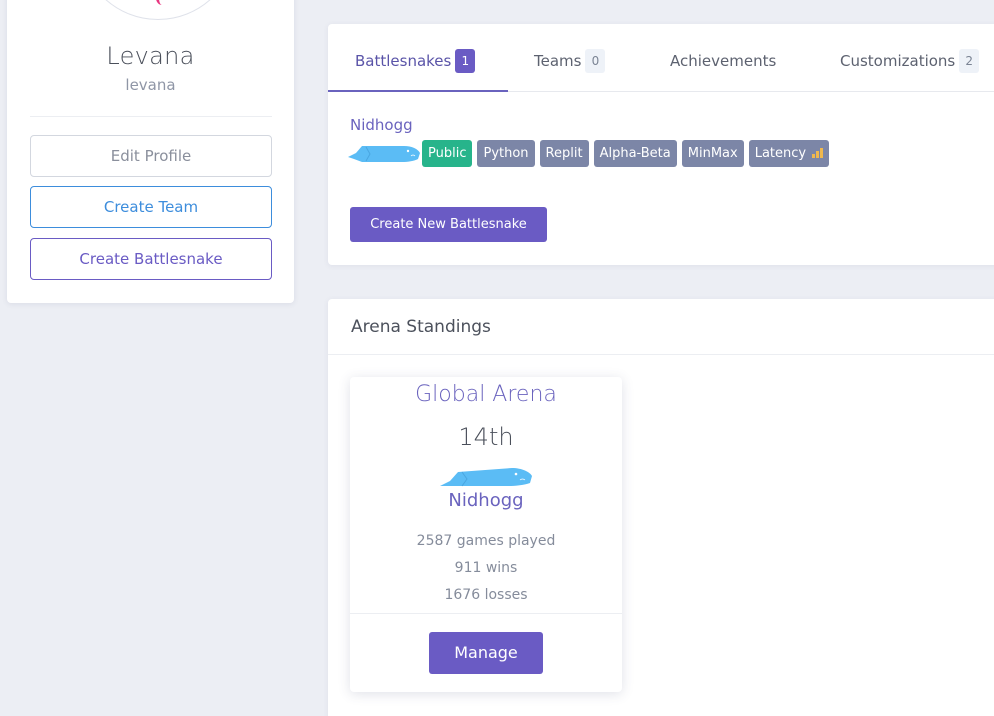 The width and height of the screenshot is (994, 716). What do you see at coordinates (595, 61) in the screenshot?
I see `tab-count-badge: 0` at bounding box center [595, 61].